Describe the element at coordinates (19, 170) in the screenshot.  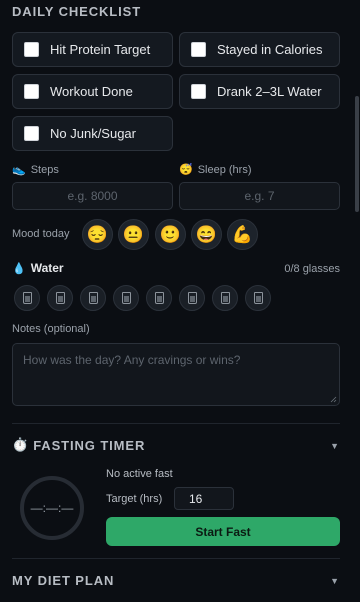
I see `shoe-icon: 👟` at that location.